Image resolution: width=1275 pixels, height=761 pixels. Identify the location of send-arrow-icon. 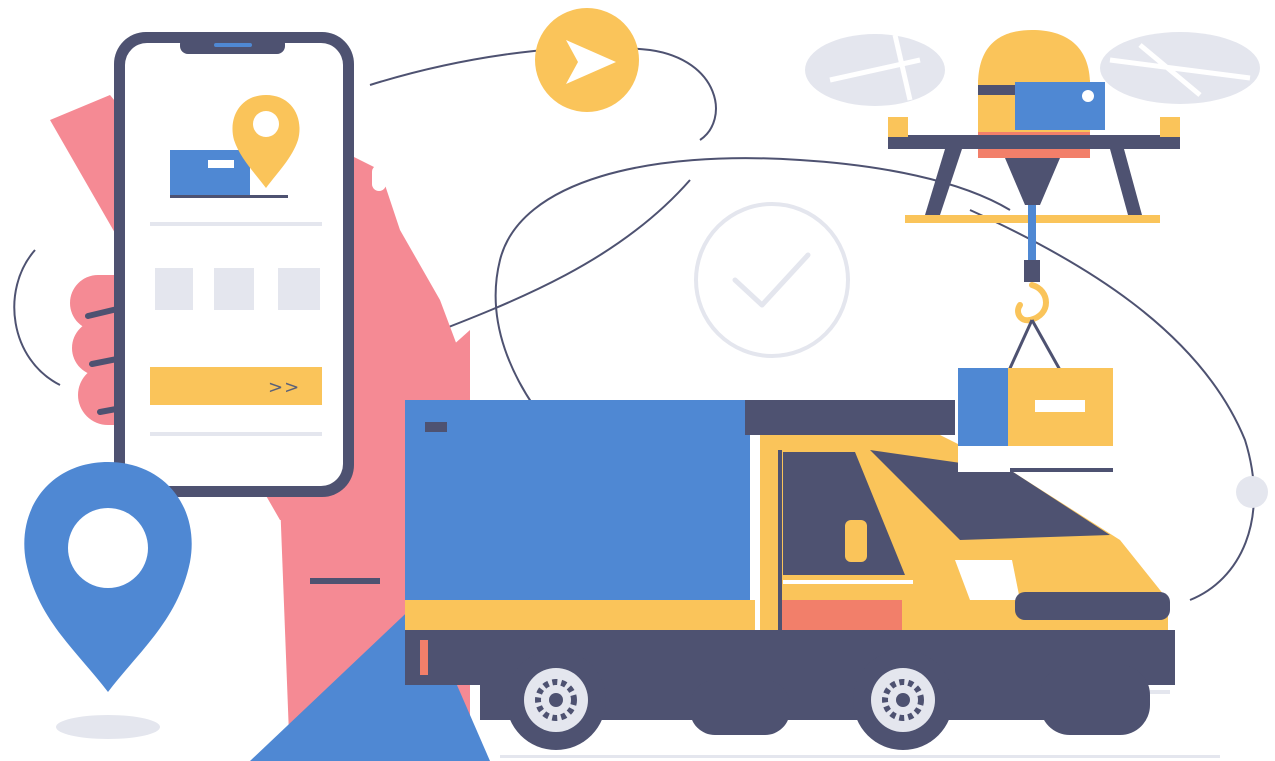
(587, 60).